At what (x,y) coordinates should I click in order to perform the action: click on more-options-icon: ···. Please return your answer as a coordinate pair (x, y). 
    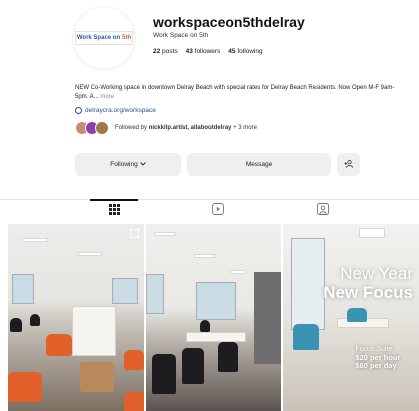
    Looking at the image, I should click on (299, 20).